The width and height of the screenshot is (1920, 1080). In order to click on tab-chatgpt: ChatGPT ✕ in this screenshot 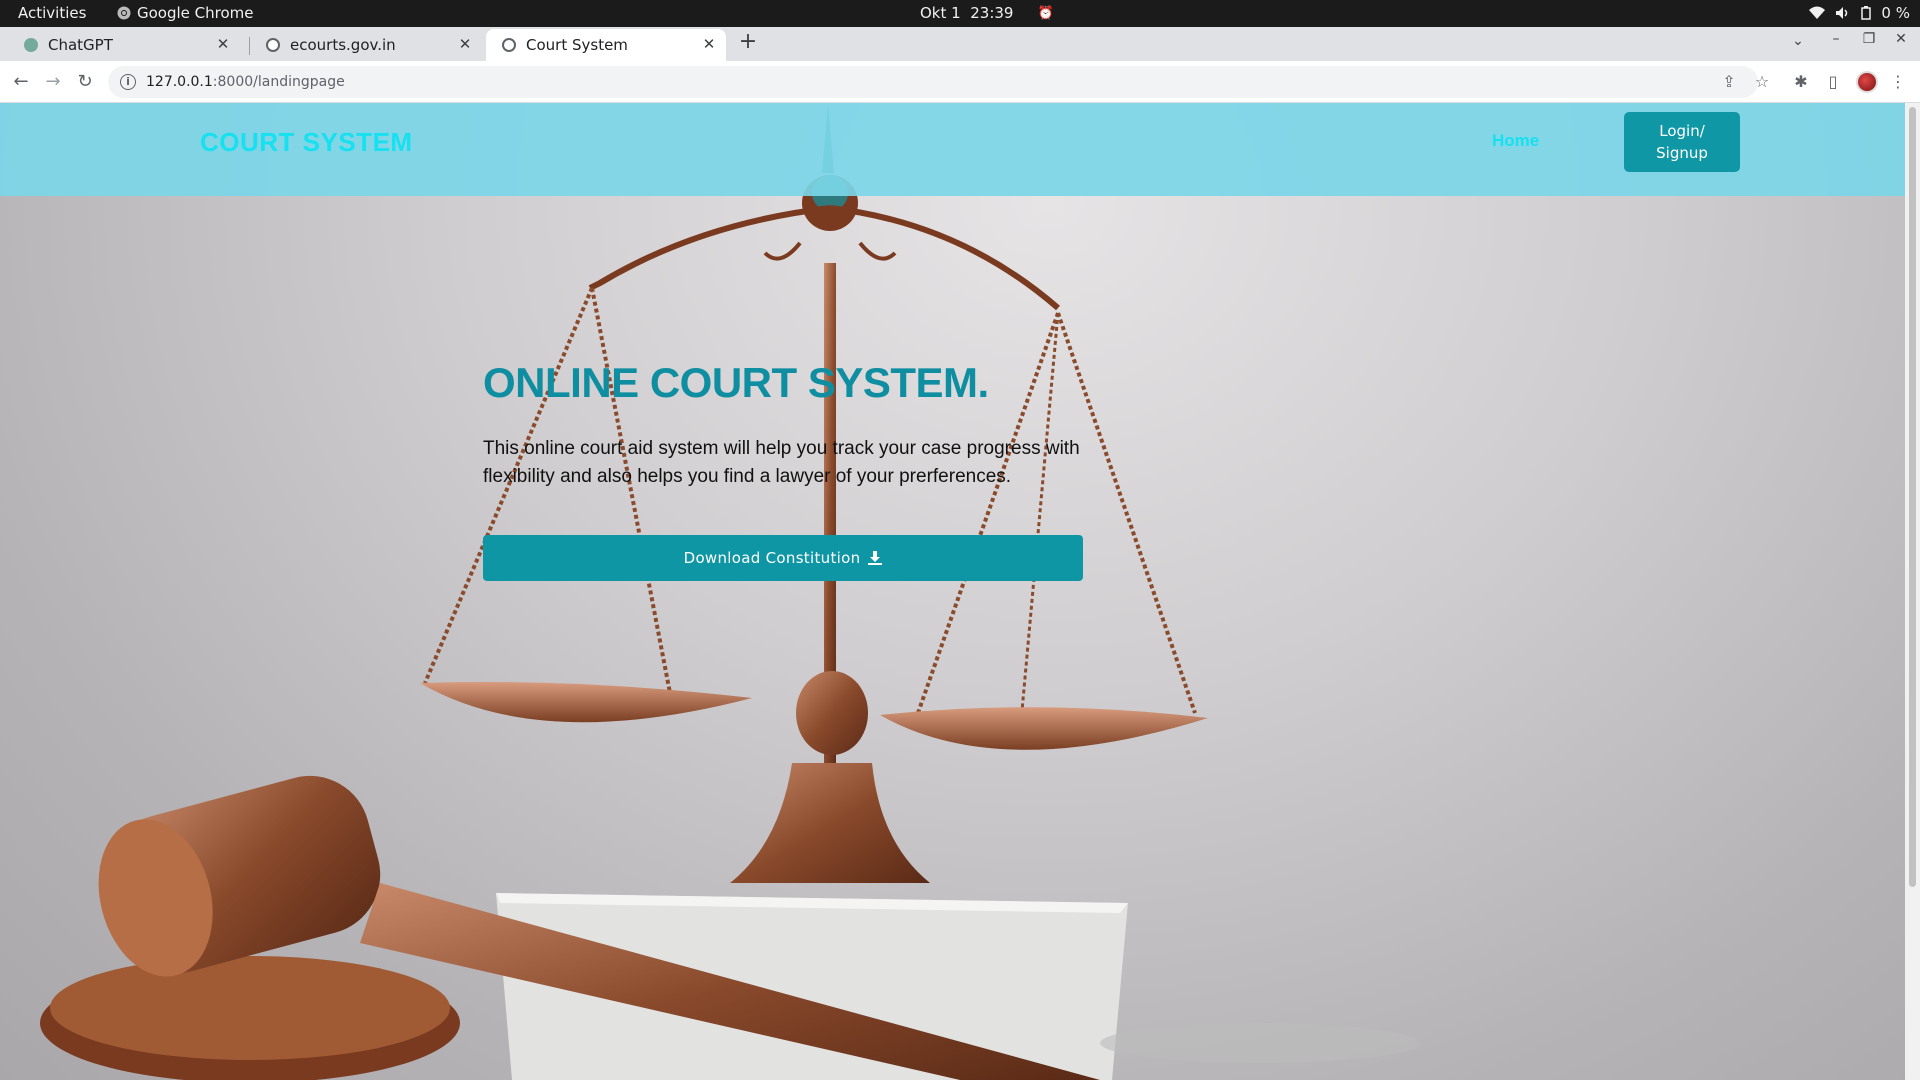, I will do `click(124, 45)`.